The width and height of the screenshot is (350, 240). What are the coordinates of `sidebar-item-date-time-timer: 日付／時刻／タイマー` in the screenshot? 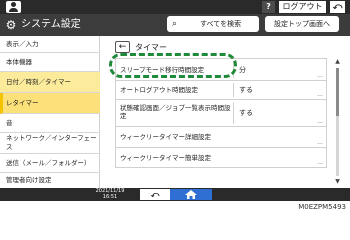 It's located at (50, 82).